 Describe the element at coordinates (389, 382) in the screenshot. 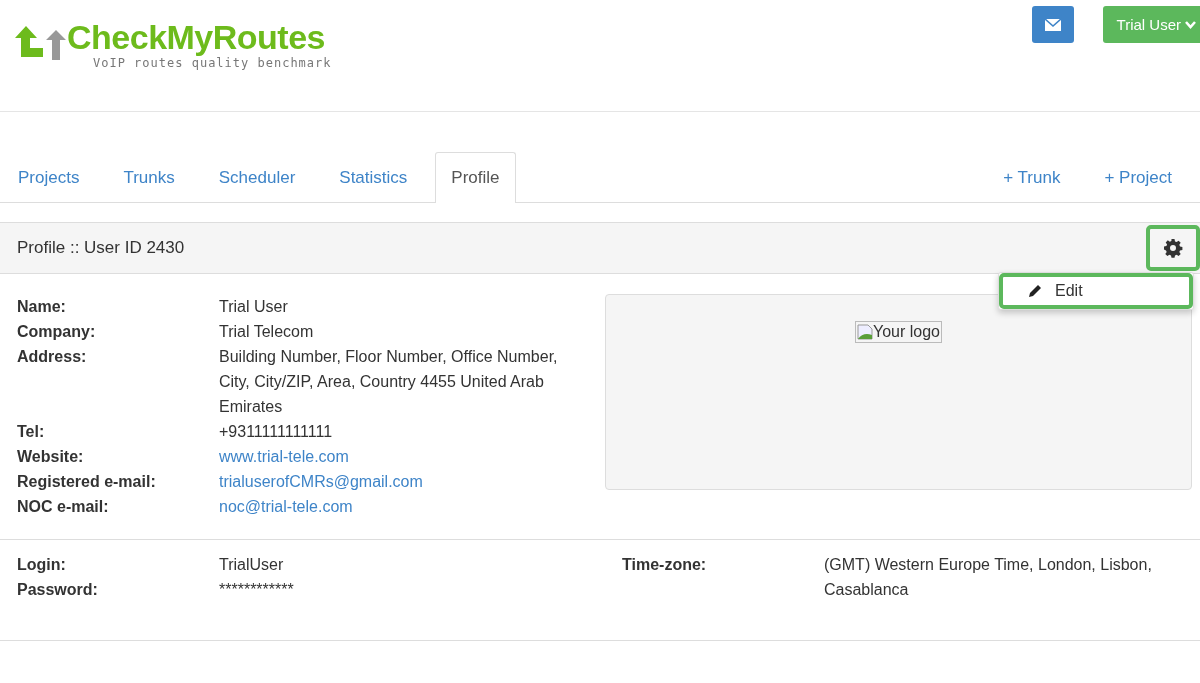

I see `field-value: Building Number, Floor Number, Office Number, City, City/ZIP, Area, Country 4455 United Arab Emirates` at that location.